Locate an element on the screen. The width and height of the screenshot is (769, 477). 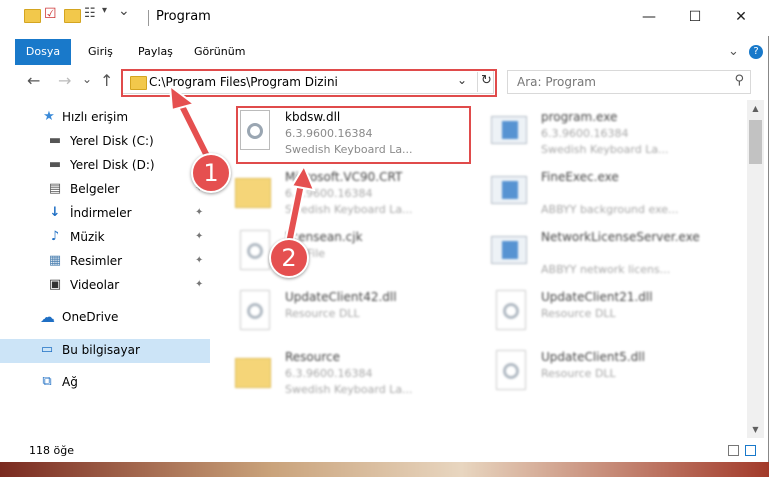
annotation-arrows is located at coordinates (242, 163).